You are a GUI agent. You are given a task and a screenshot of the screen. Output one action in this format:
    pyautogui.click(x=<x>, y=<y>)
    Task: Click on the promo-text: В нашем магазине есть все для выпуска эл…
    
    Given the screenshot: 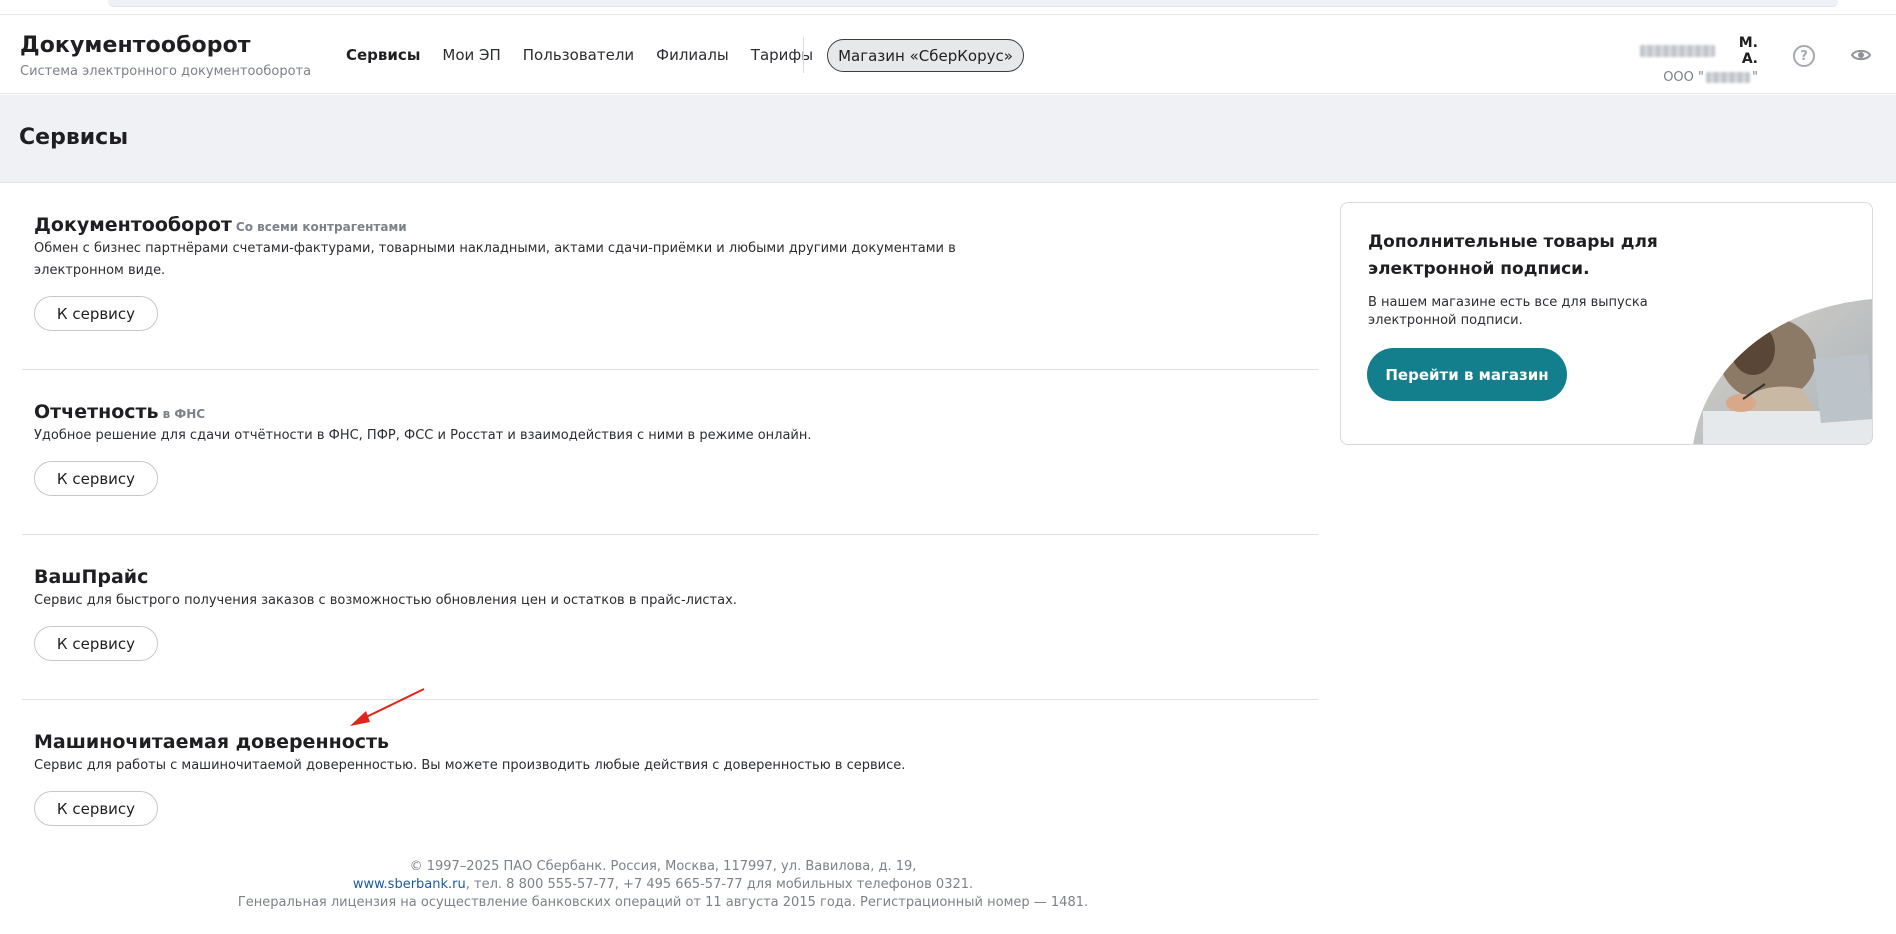 What is the action you would take?
    pyautogui.click(x=1508, y=311)
    